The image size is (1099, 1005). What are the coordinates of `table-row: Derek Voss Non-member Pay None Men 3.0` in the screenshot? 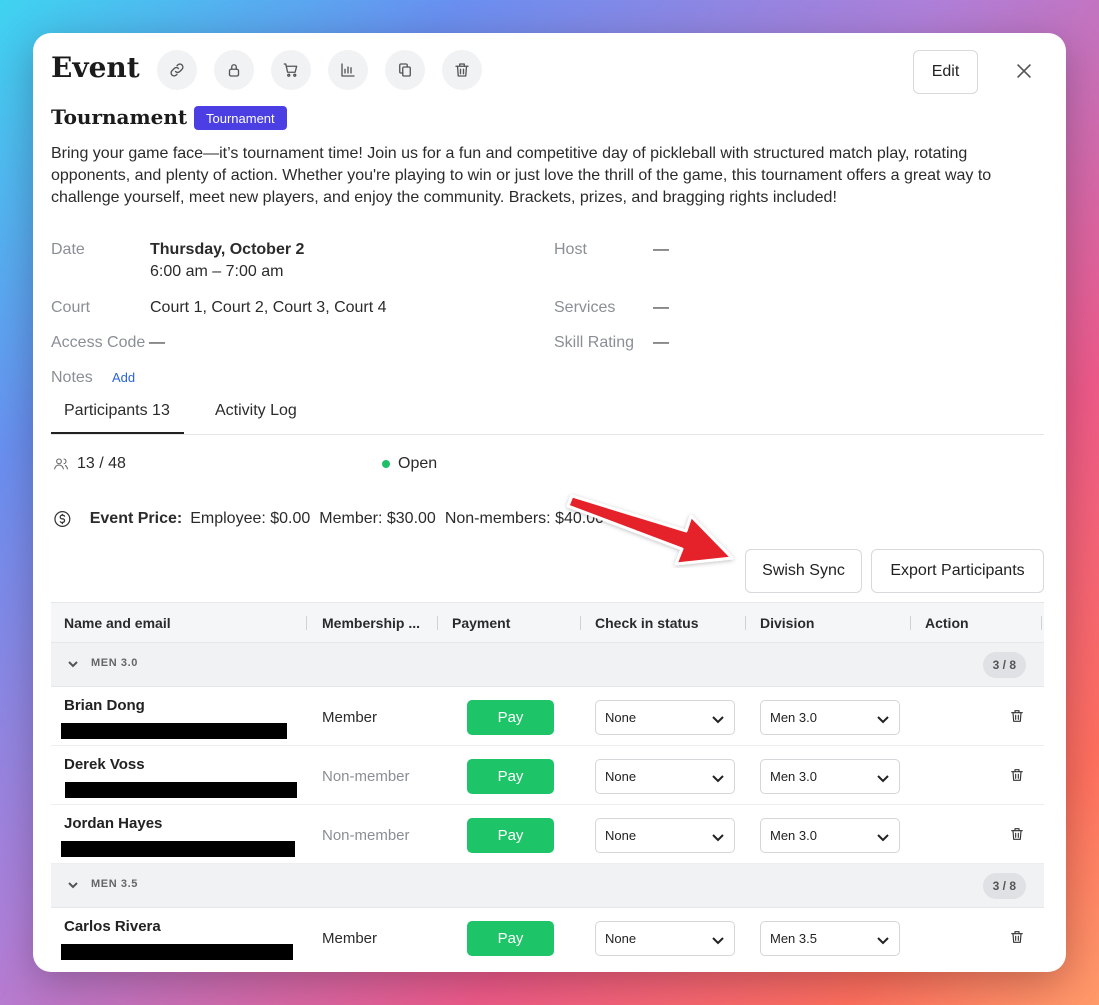 It's located at (547, 775).